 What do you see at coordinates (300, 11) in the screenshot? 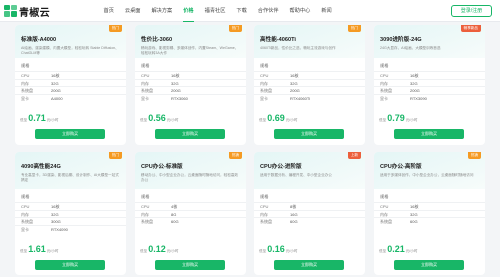
I see `nav-help: 帮助中心` at bounding box center [300, 11].